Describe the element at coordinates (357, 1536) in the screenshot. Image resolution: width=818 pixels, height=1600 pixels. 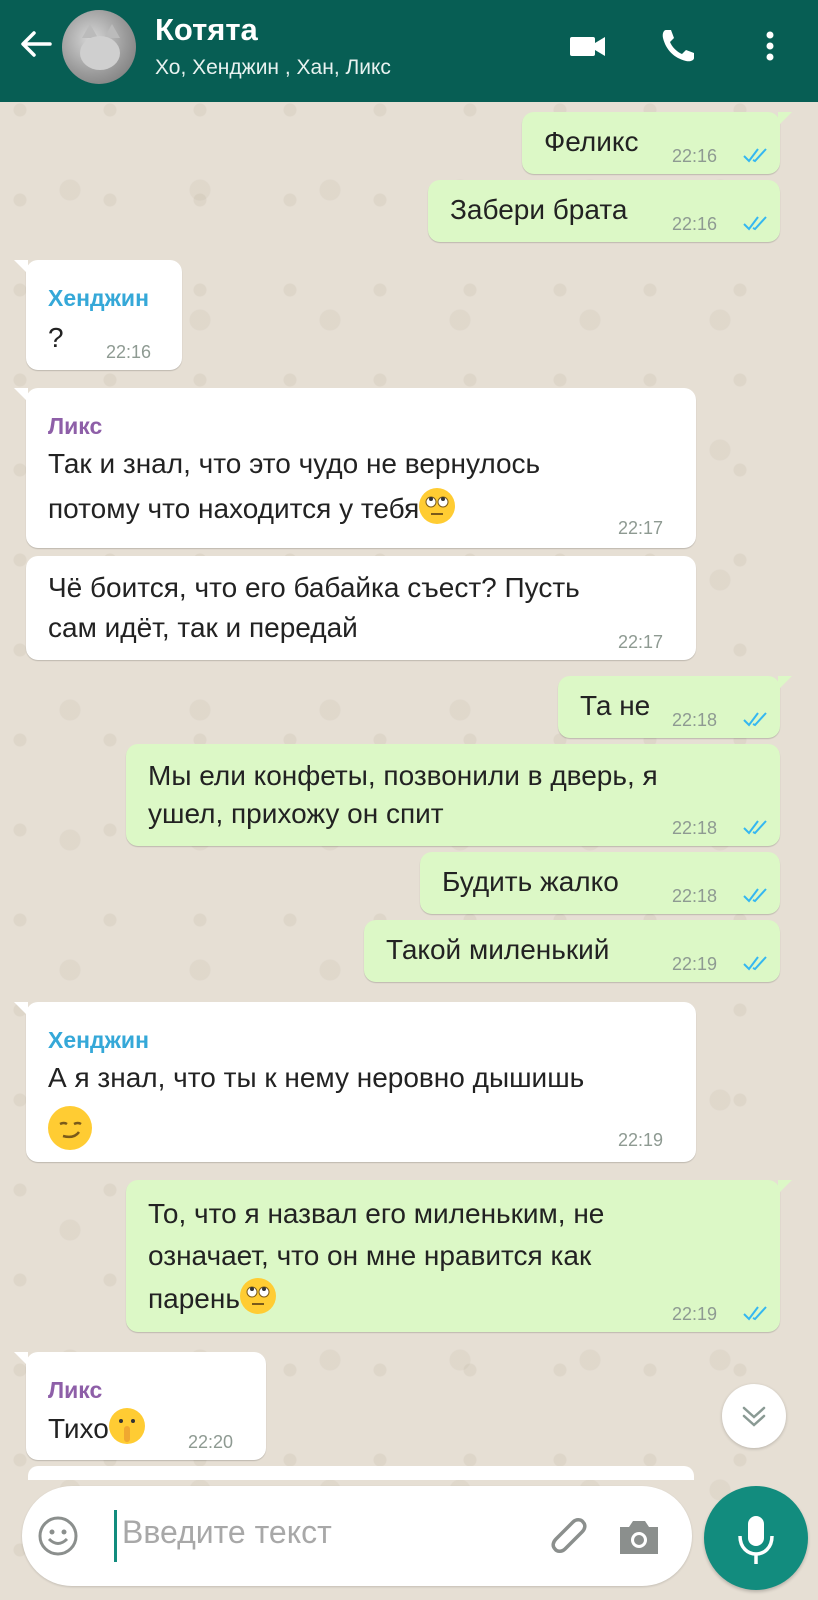
I see `message-composer: Введите текст` at that location.